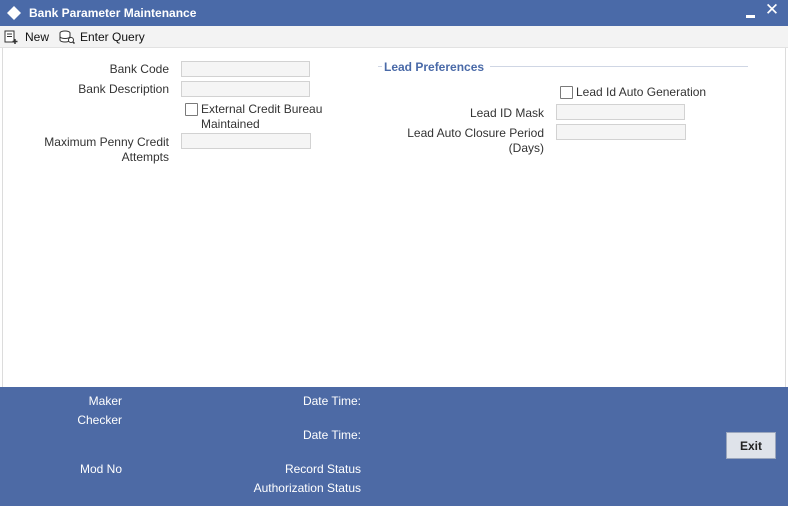 The image size is (788, 506). What do you see at coordinates (322, 469) in the screenshot?
I see `record-status-label: Record Status` at bounding box center [322, 469].